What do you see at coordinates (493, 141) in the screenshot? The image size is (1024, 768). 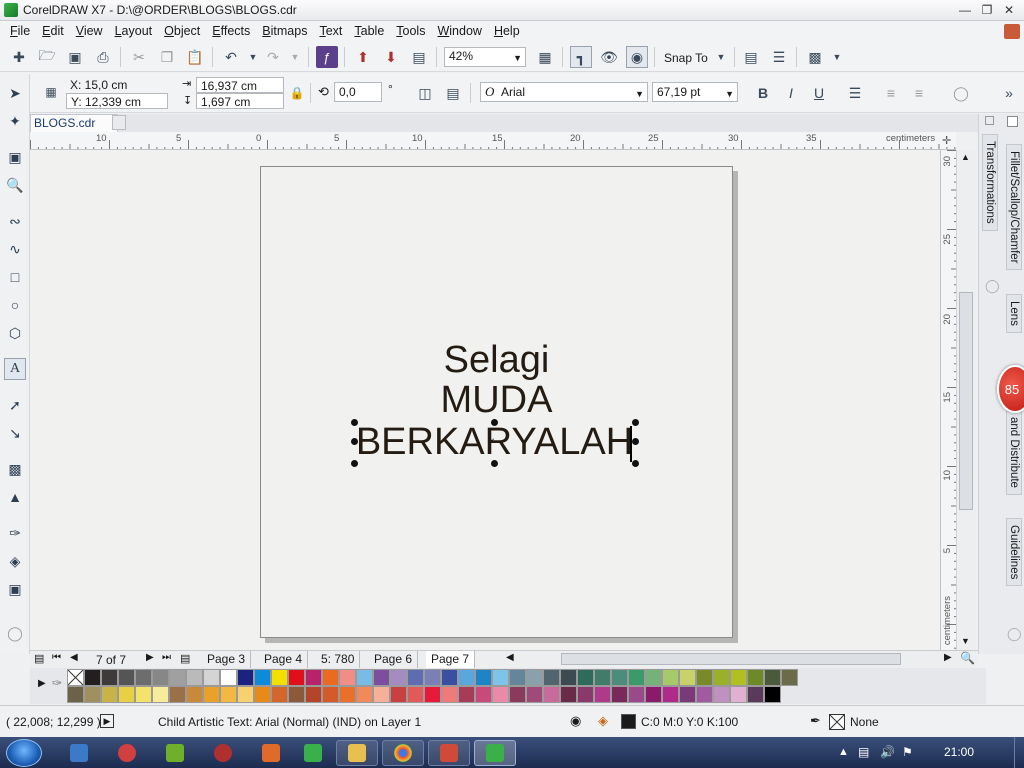 I see `horizontal-ruler: 10 5 0 5 10 15 20 25 30 35 centimeters` at bounding box center [493, 141].